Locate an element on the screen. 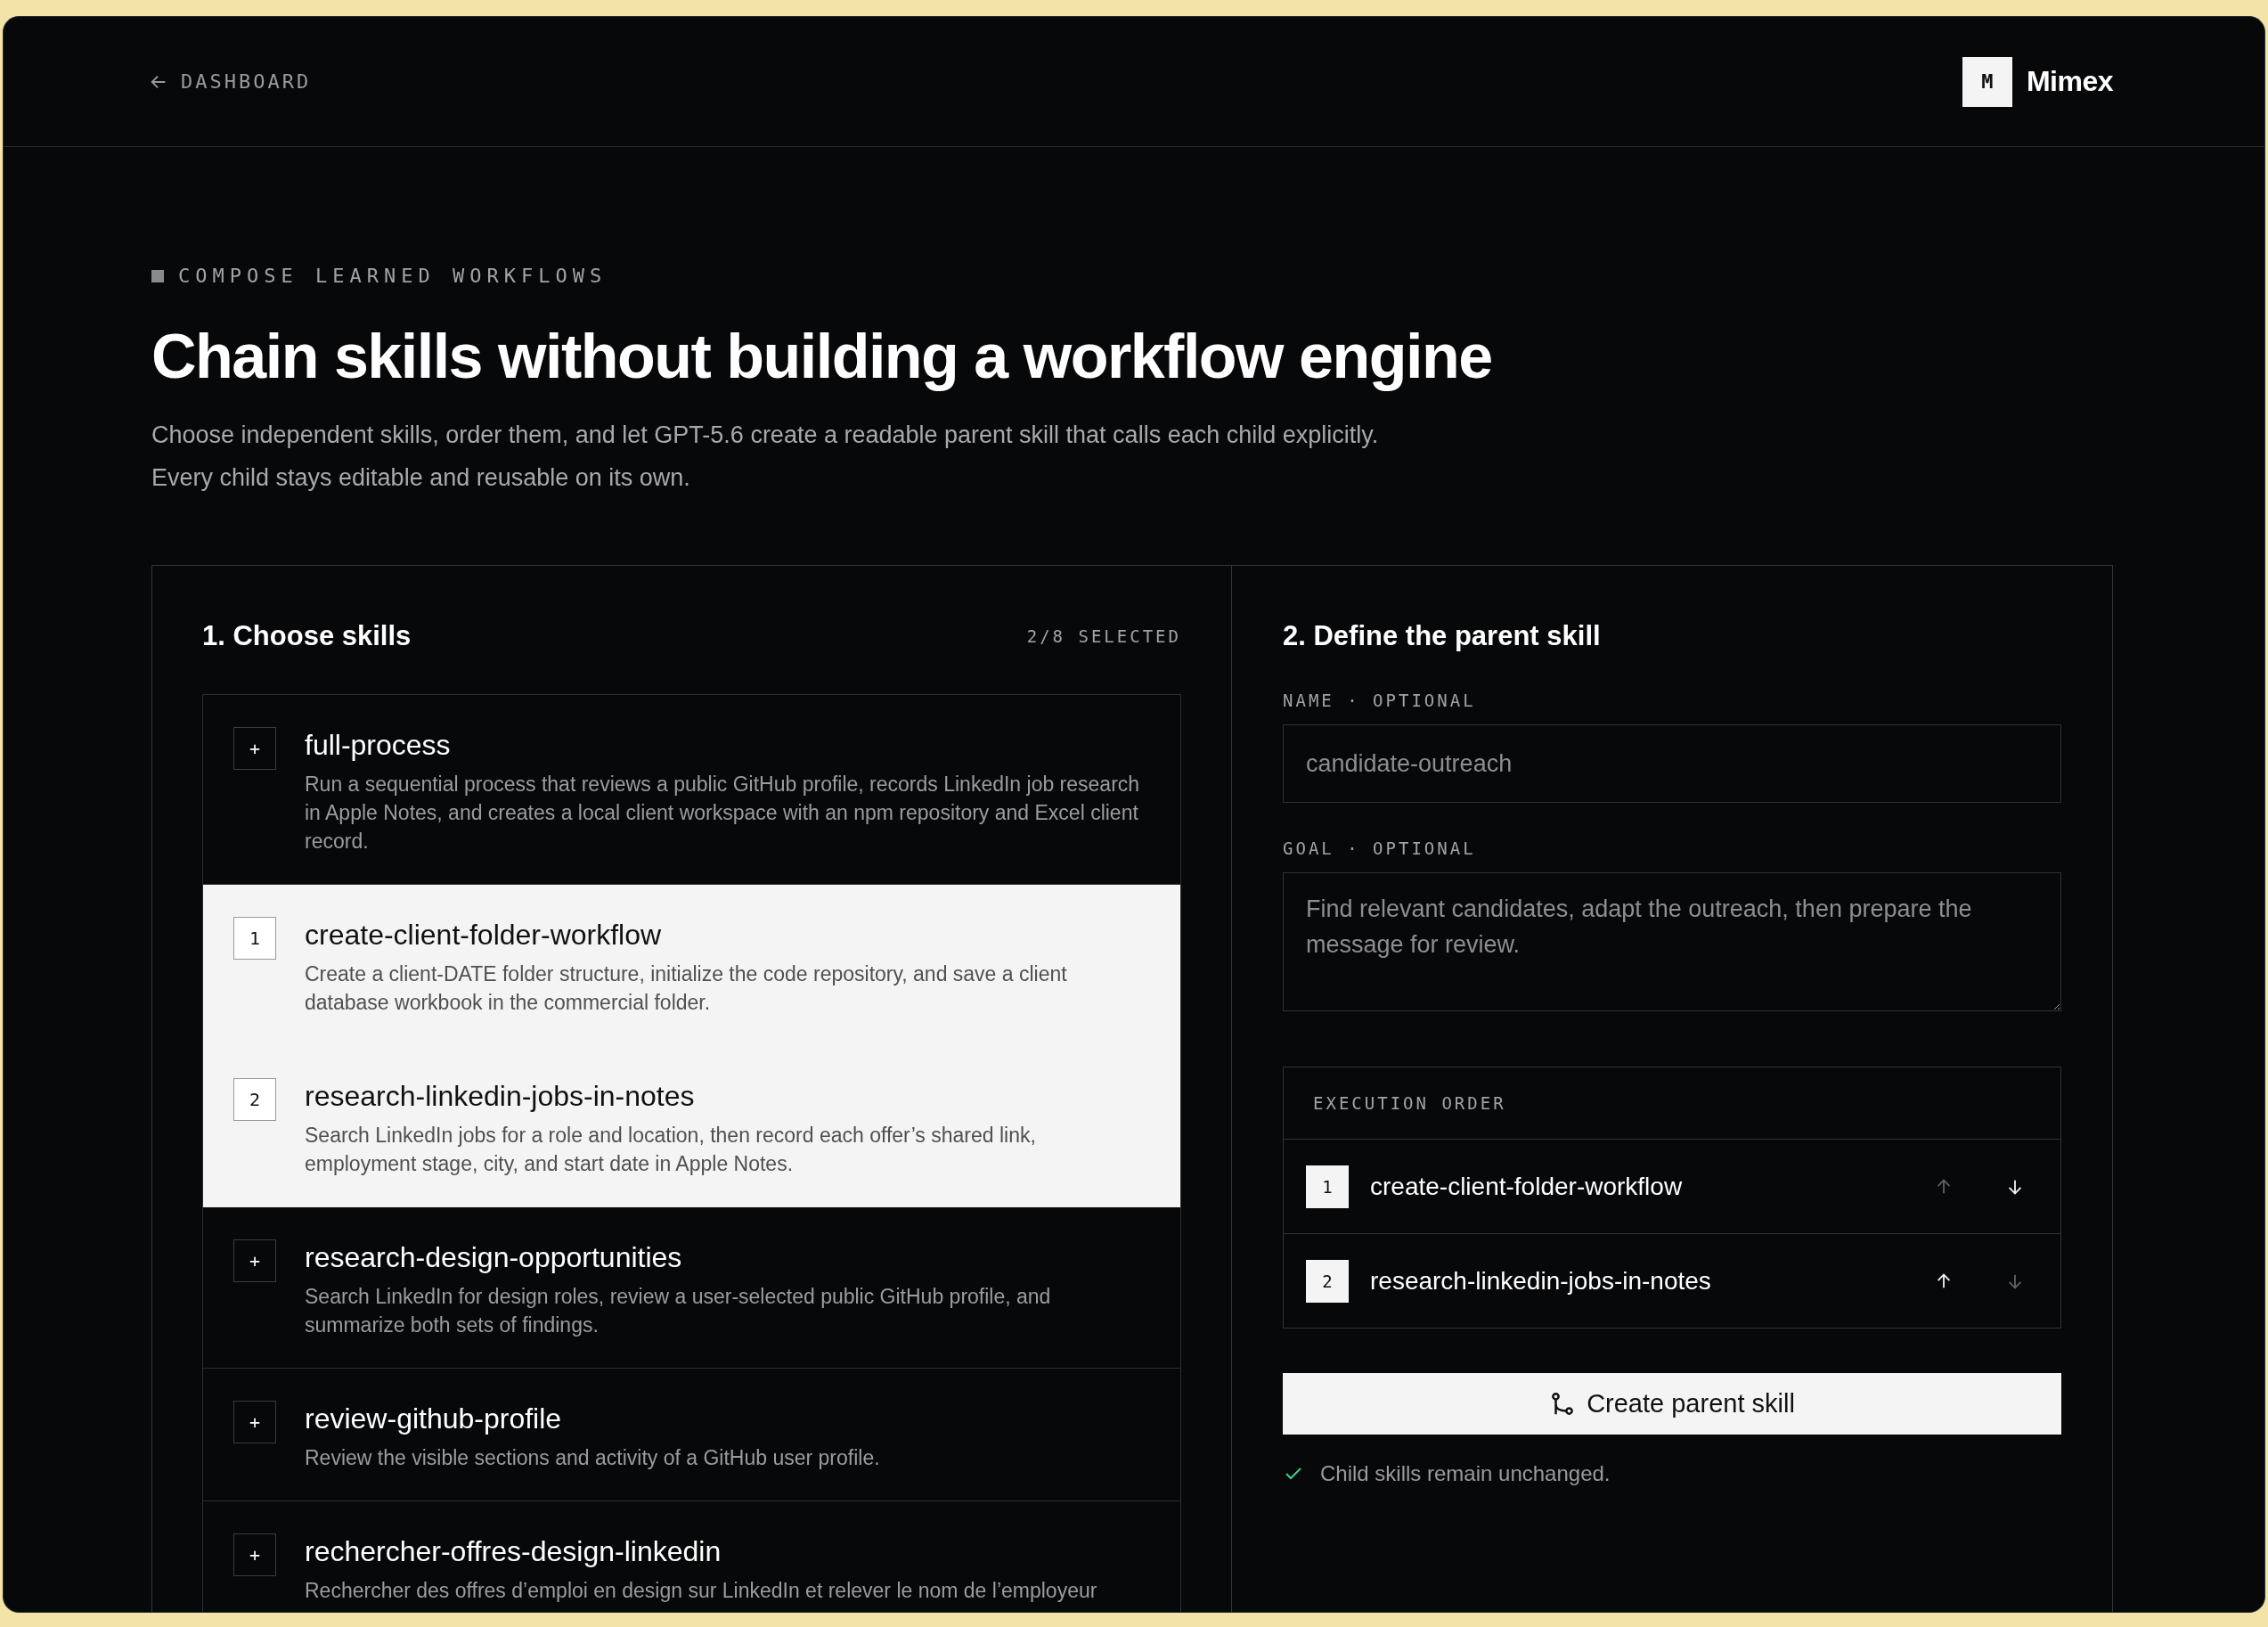 Image resolution: width=2268 pixels, height=1627 pixels. step-name: create-client-folder-workflow is located at coordinates (1527, 1186).